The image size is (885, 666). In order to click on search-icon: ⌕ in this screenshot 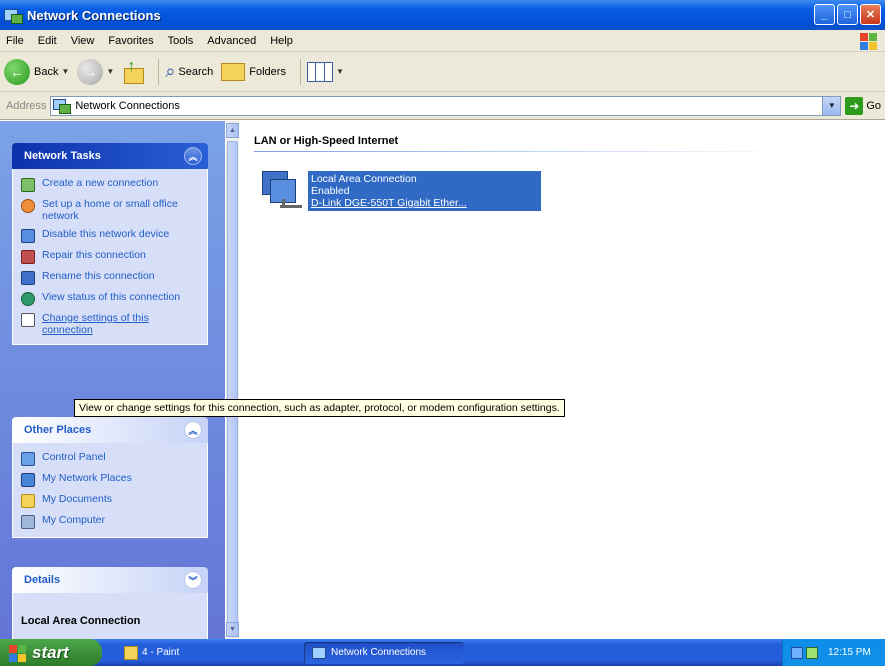, I will do `click(170, 71)`.